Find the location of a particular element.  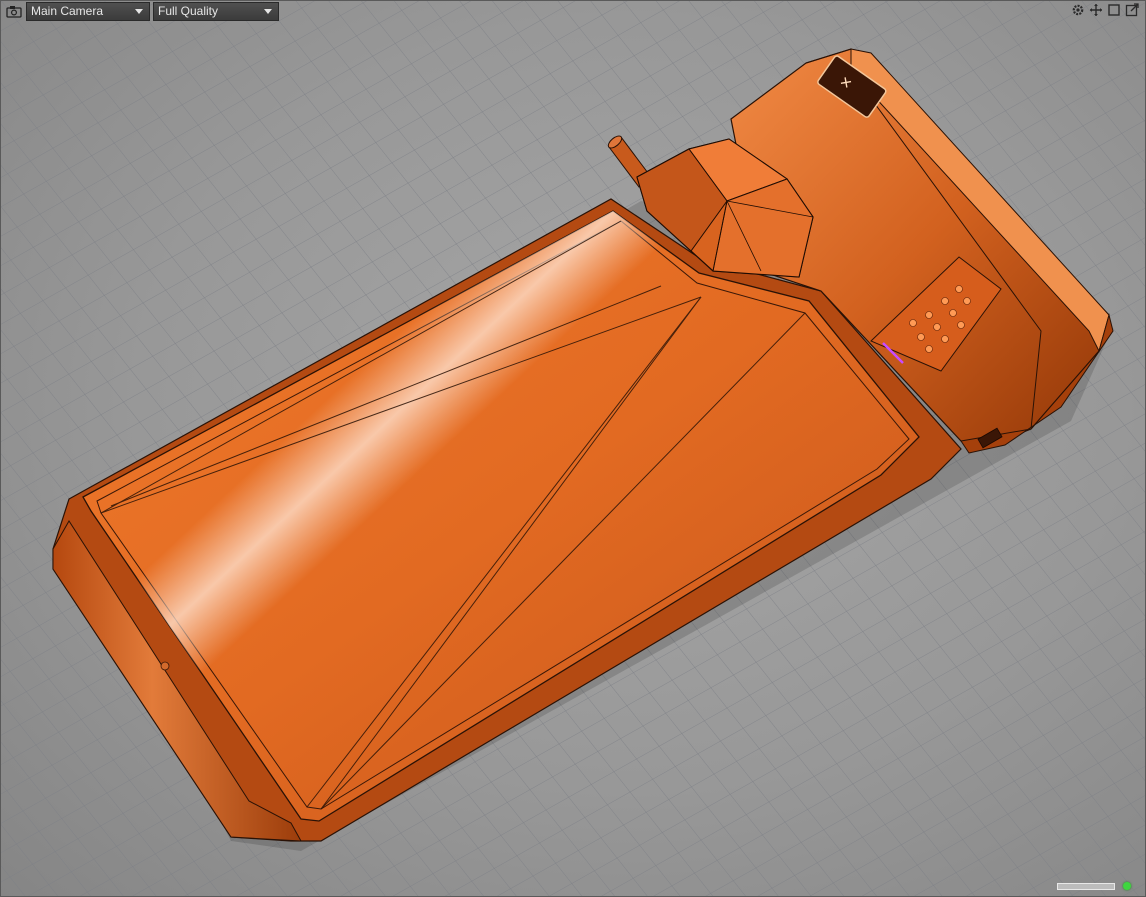

render-status is located at coordinates (1094, 886).